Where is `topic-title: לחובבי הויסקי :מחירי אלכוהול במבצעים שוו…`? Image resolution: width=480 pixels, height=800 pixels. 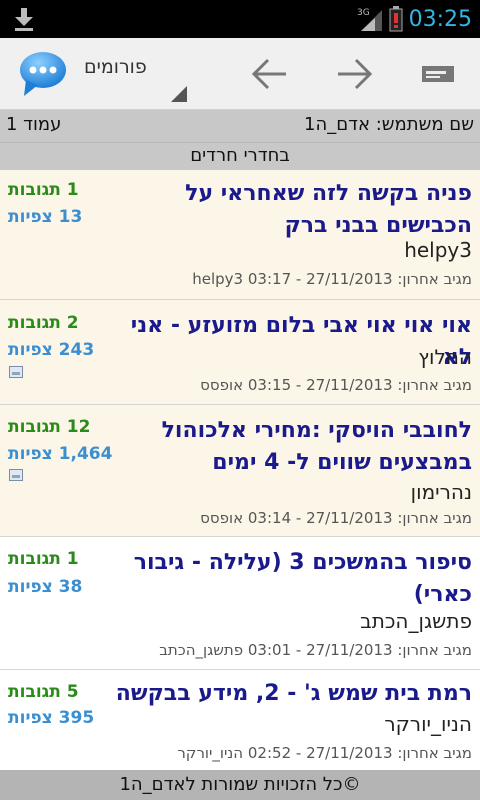
topic-title: לחובבי הויסקי :מחירי אלכוהול במבצעים שוו… is located at coordinates (292, 447).